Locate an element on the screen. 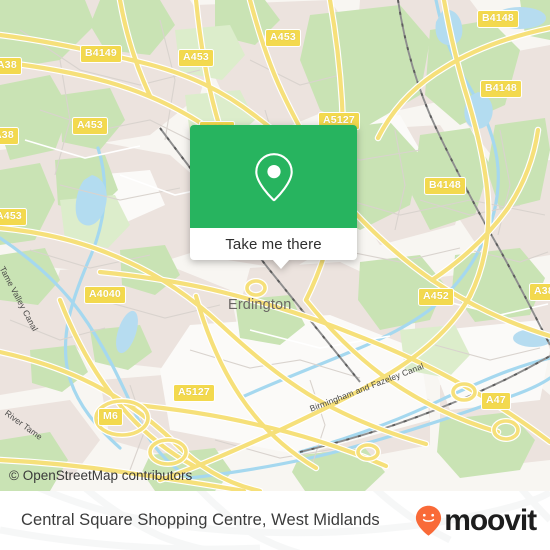  take-me-there-callout: Take me there is located at coordinates (273, 197).